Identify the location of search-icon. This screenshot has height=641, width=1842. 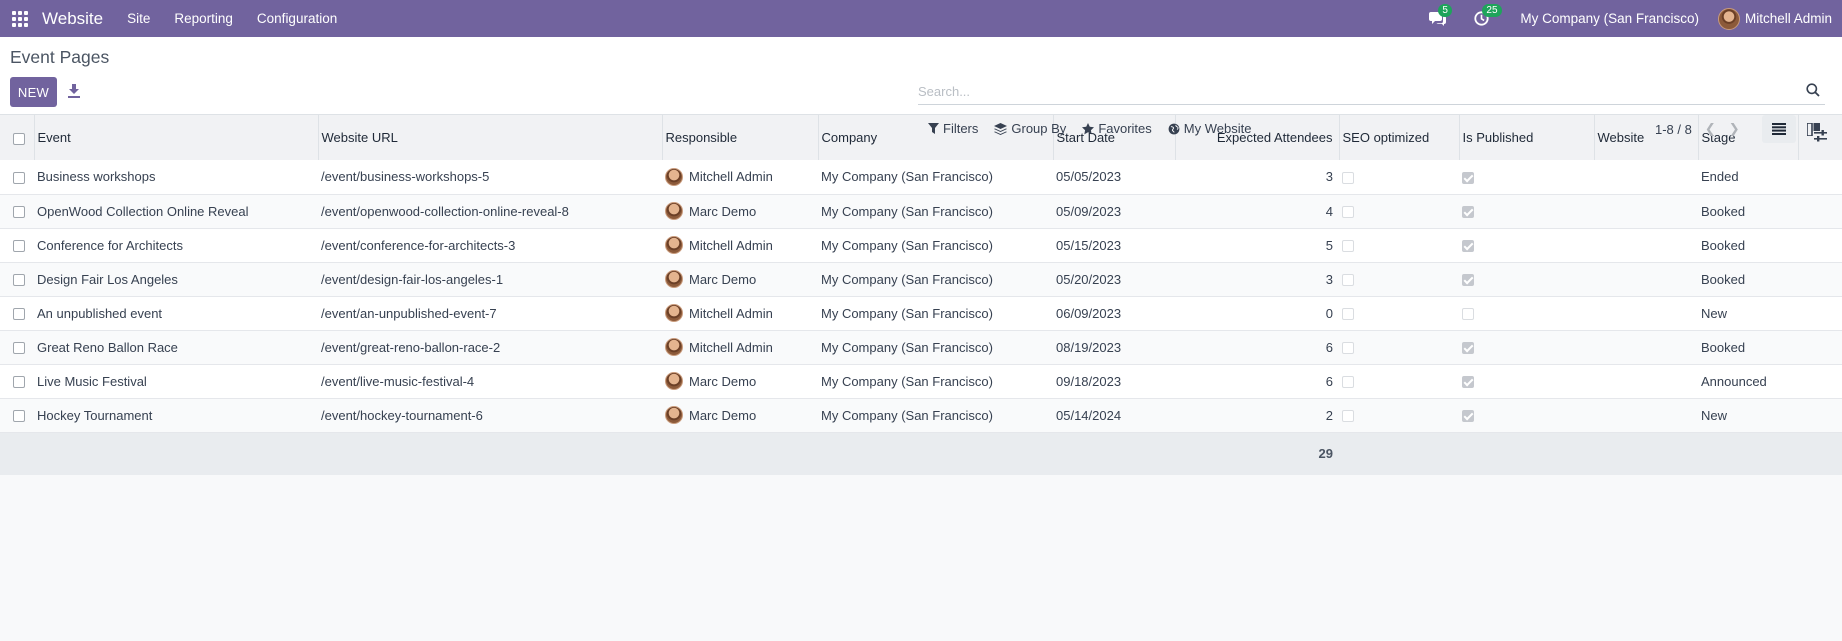
(1813, 90).